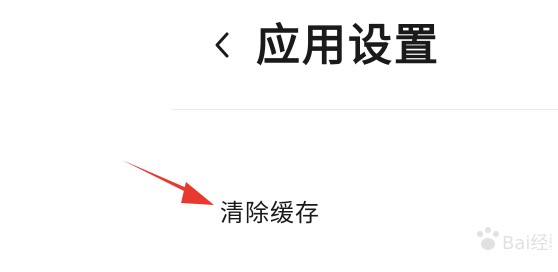 The width and height of the screenshot is (558, 272). Describe the element at coordinates (270, 212) in the screenshot. I see `settings-item-label: 清除缓存` at that location.